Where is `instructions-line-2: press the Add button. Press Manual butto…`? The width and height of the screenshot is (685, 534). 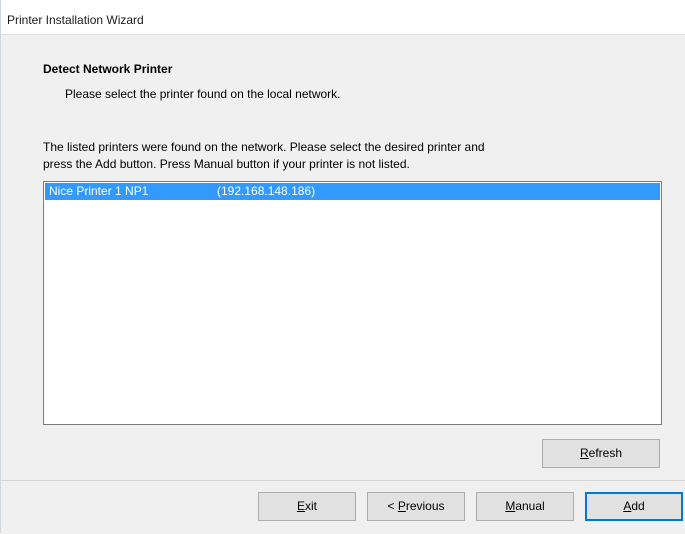
instructions-line-2: press the Add button. Press Manual butto… is located at coordinates (226, 164).